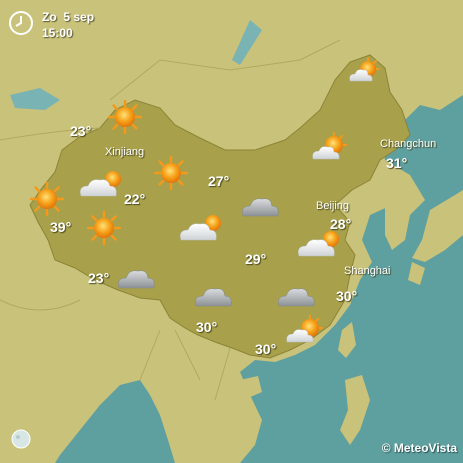 This screenshot has height=463, width=463. Describe the element at coordinates (49, 17) in the screenshot. I see `day-label: Zo` at that location.